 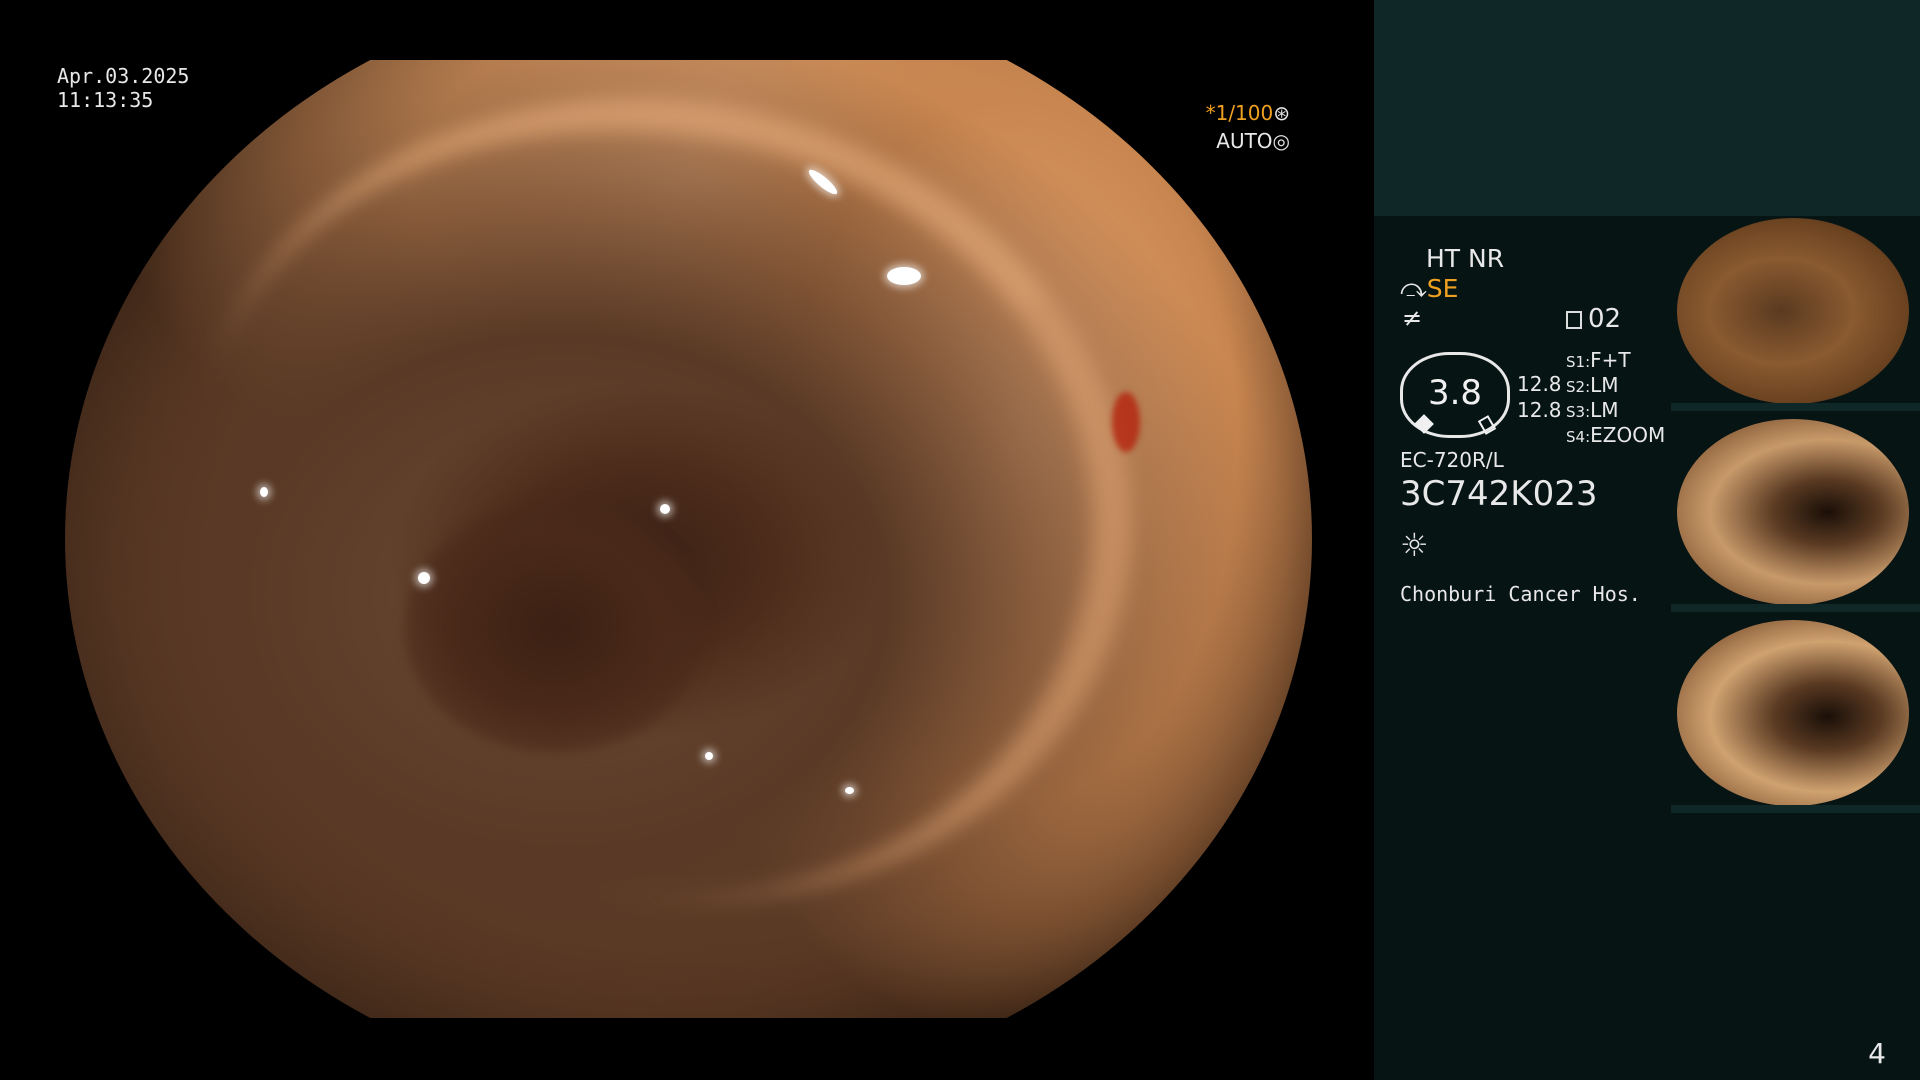 I want to click on datetime: Apr.03.2025 11:13:35, so click(x=123, y=88).